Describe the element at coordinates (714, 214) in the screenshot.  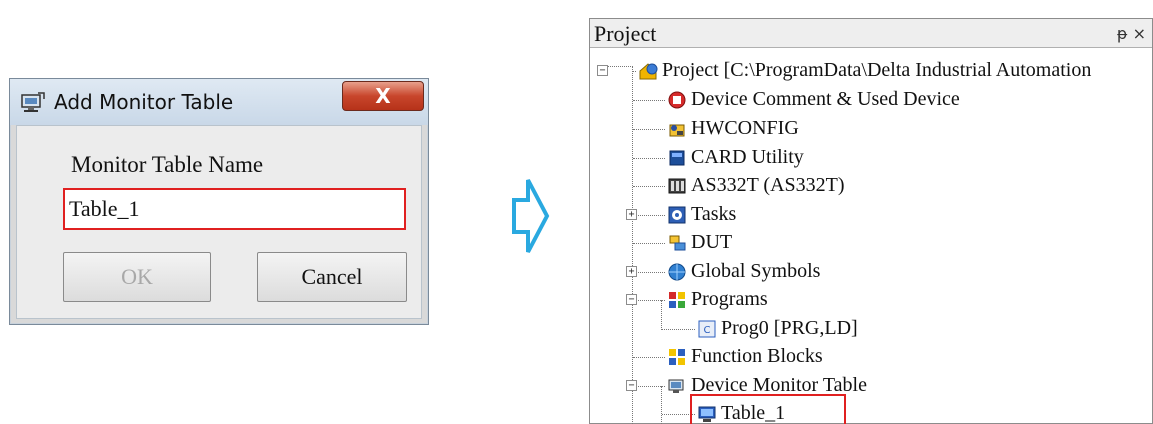
I see `tree-item-label: Tasks` at that location.